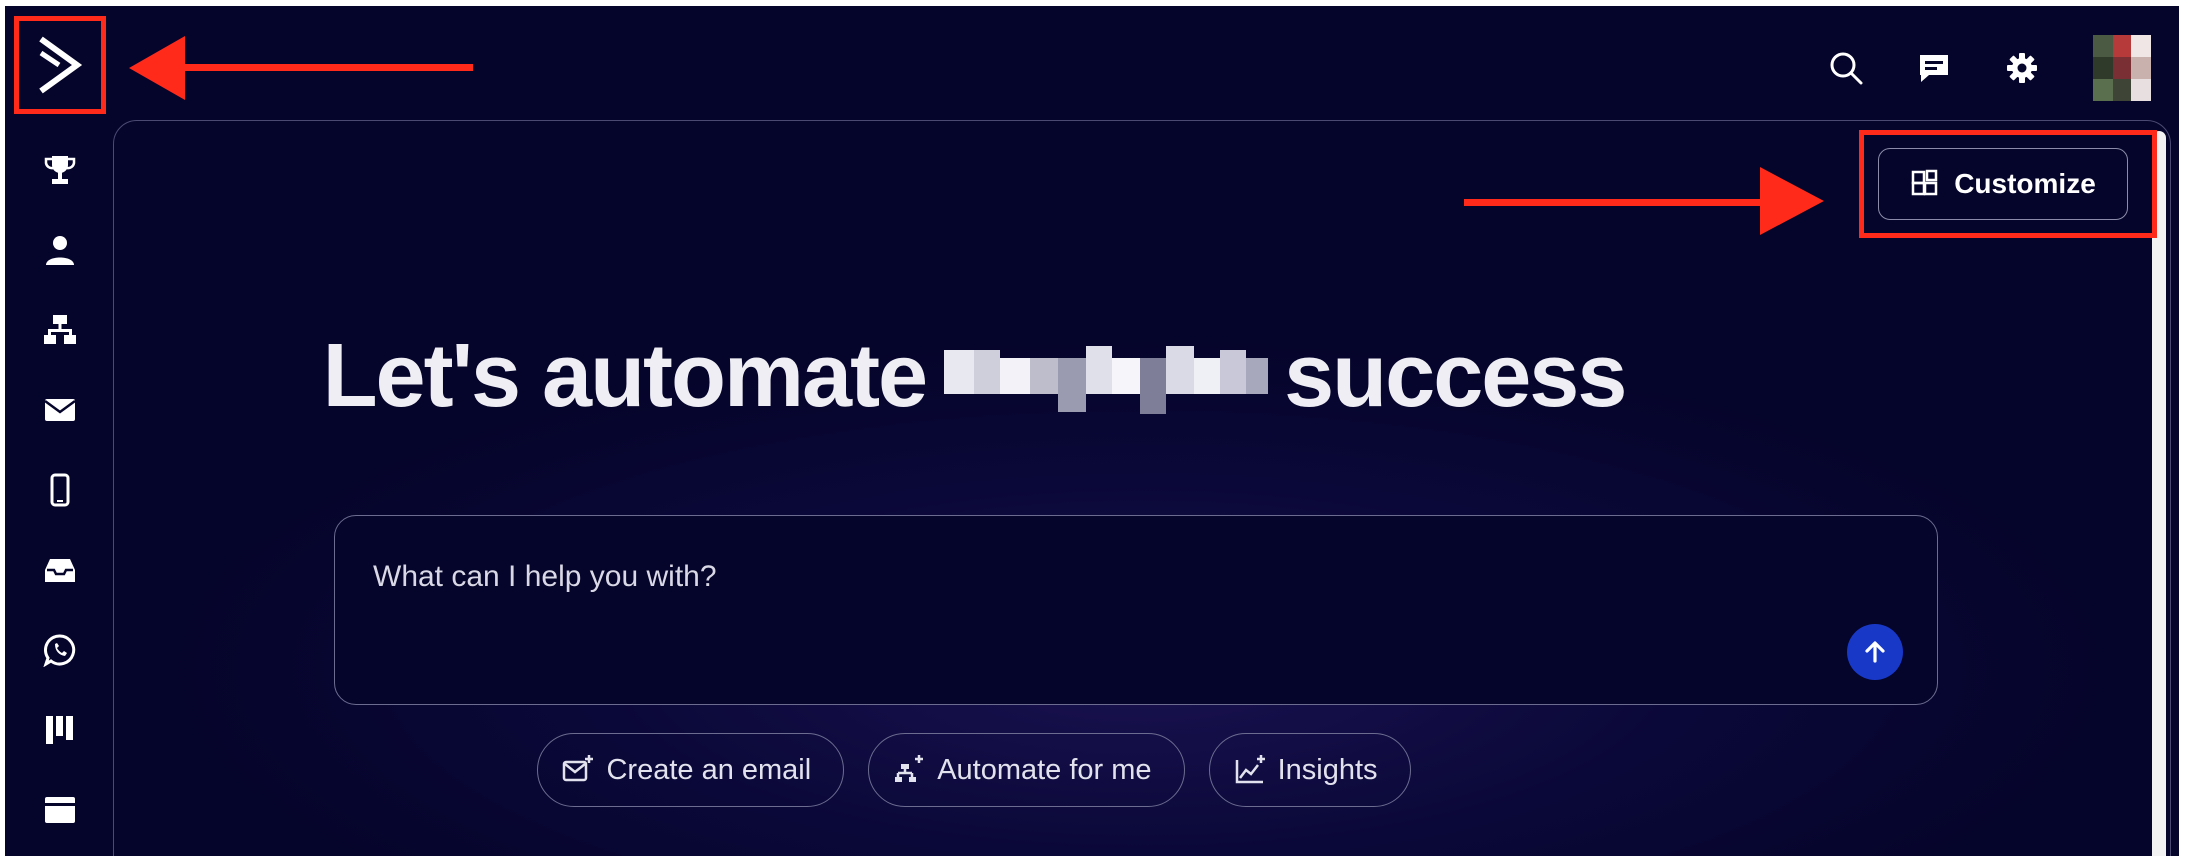  Describe the element at coordinates (1934, 68) in the screenshot. I see `chat-icon` at that location.